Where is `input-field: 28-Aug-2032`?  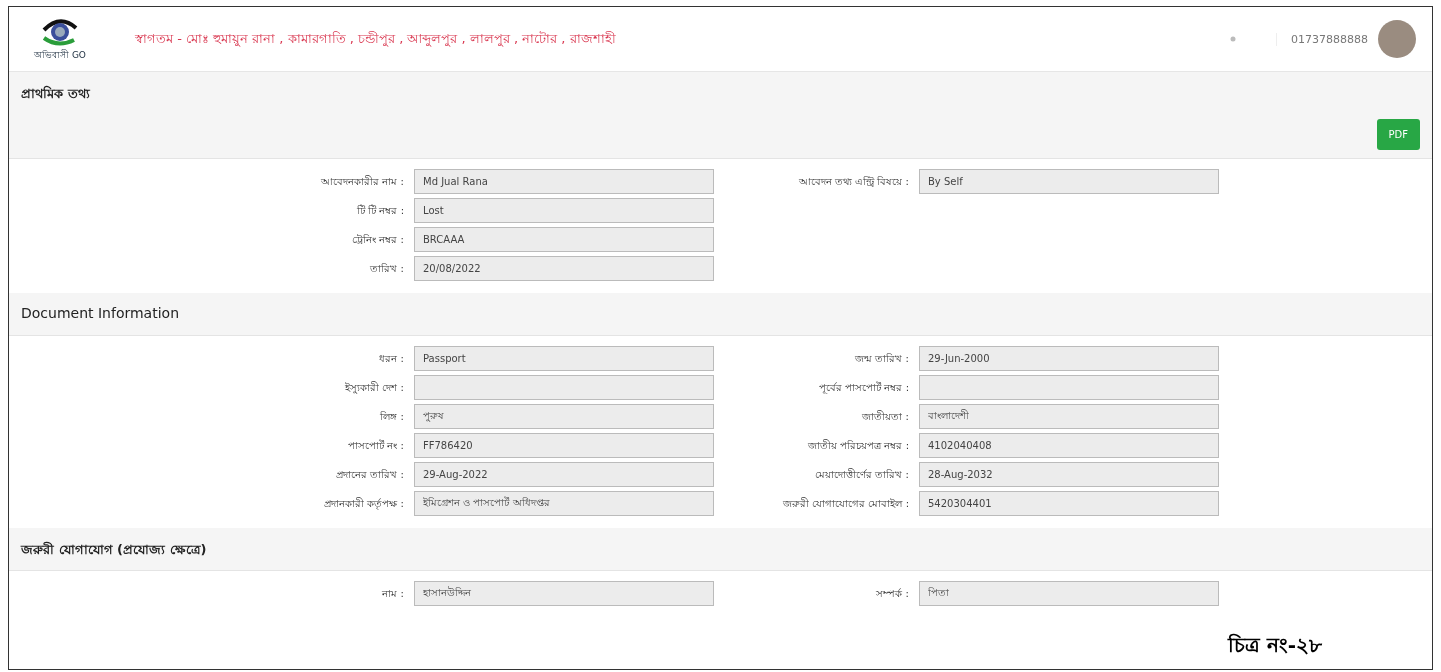 input-field: 28-Aug-2032 is located at coordinates (1069, 474).